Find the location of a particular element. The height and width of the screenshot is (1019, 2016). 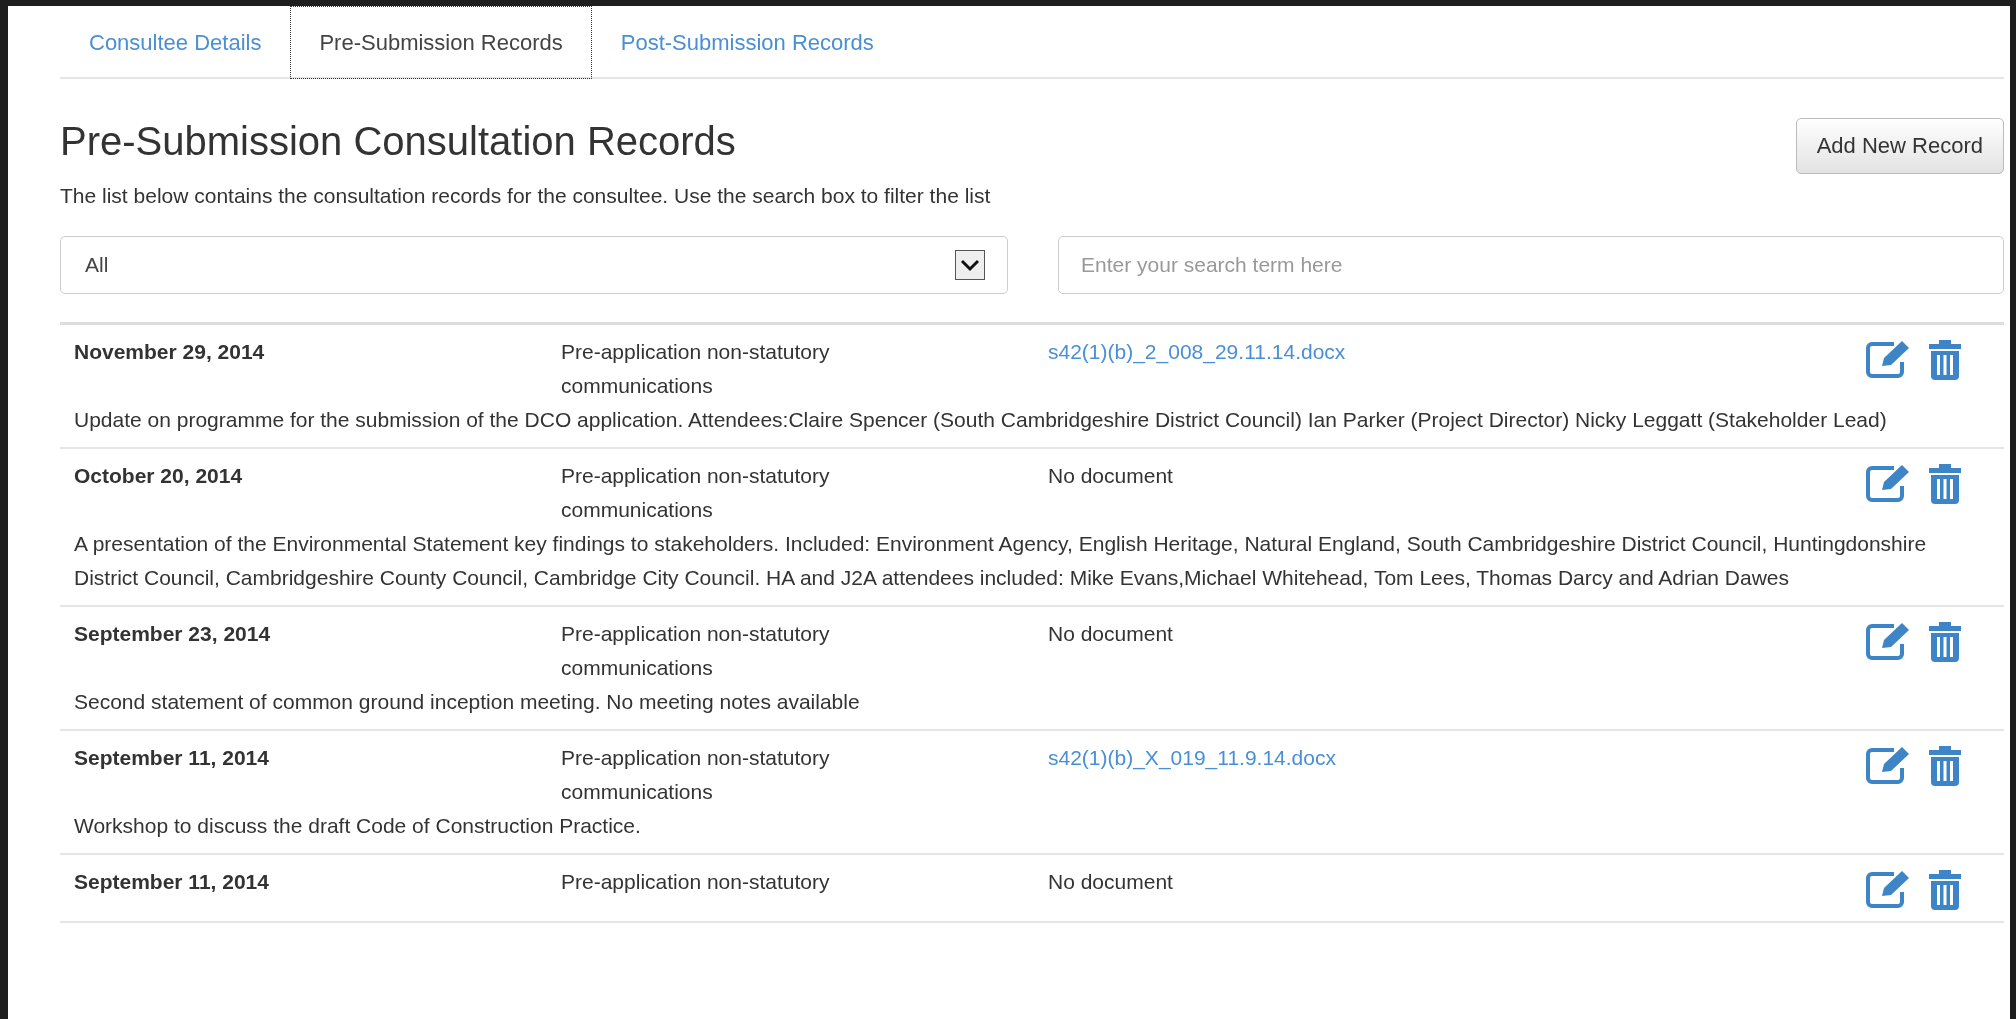

record-date: September 23, 2014 is located at coordinates (173, 634).